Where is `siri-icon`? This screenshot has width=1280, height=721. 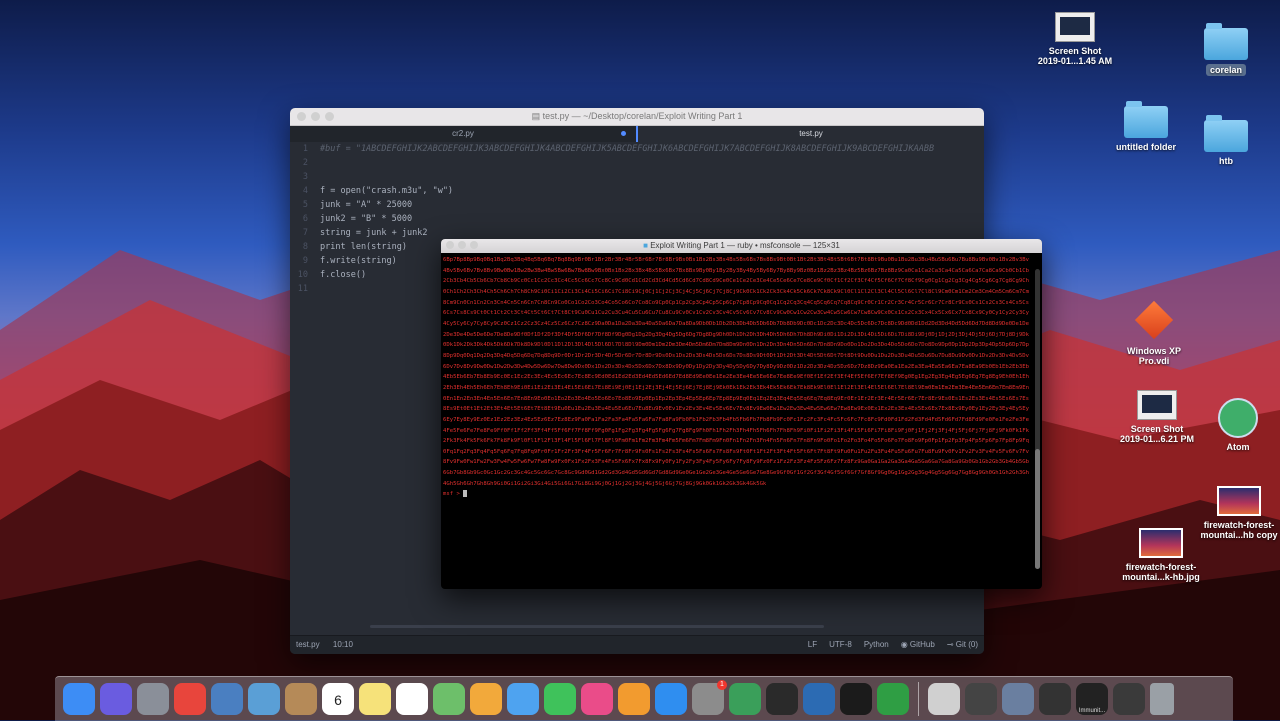
siri-icon is located at coordinates (116, 699).